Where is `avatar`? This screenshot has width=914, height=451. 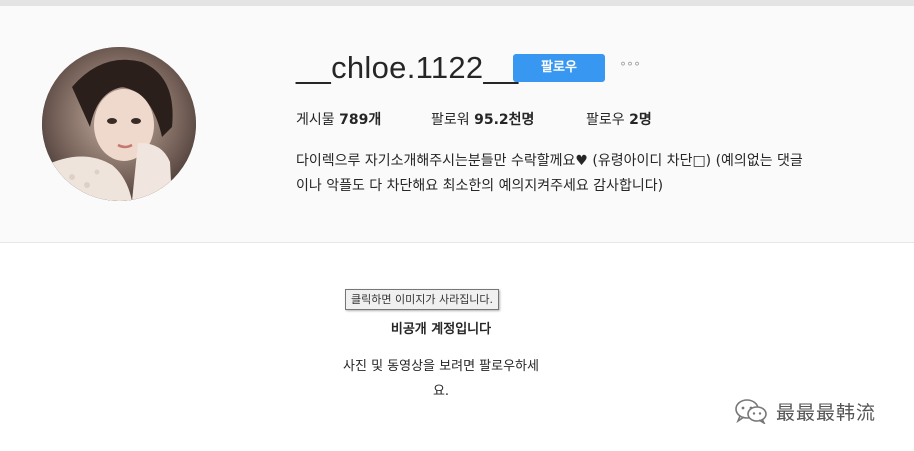
avatar is located at coordinates (119, 124).